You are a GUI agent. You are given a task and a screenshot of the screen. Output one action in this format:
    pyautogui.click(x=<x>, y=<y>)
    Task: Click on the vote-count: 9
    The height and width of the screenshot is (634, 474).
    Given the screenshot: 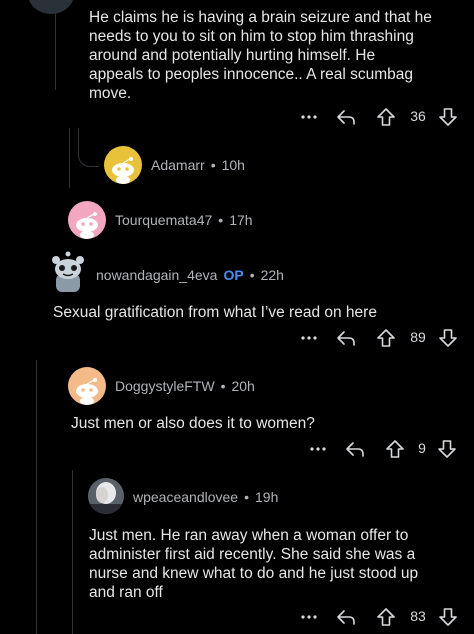 What is the action you would take?
    pyautogui.click(x=422, y=448)
    